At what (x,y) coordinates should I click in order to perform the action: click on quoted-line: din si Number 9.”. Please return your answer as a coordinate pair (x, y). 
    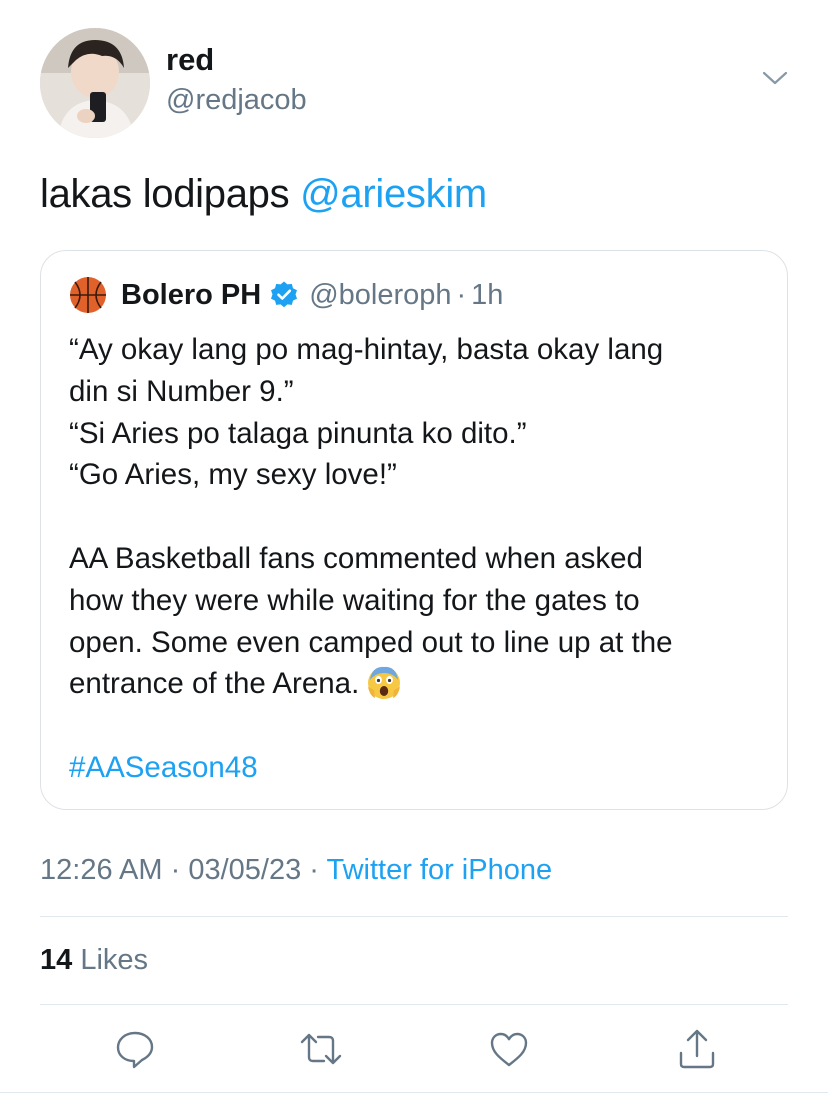
    Looking at the image, I should click on (181, 391).